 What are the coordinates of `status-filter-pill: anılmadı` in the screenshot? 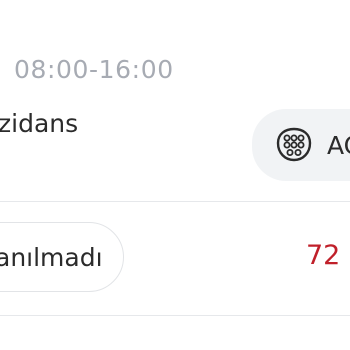 It's located at (62, 257).